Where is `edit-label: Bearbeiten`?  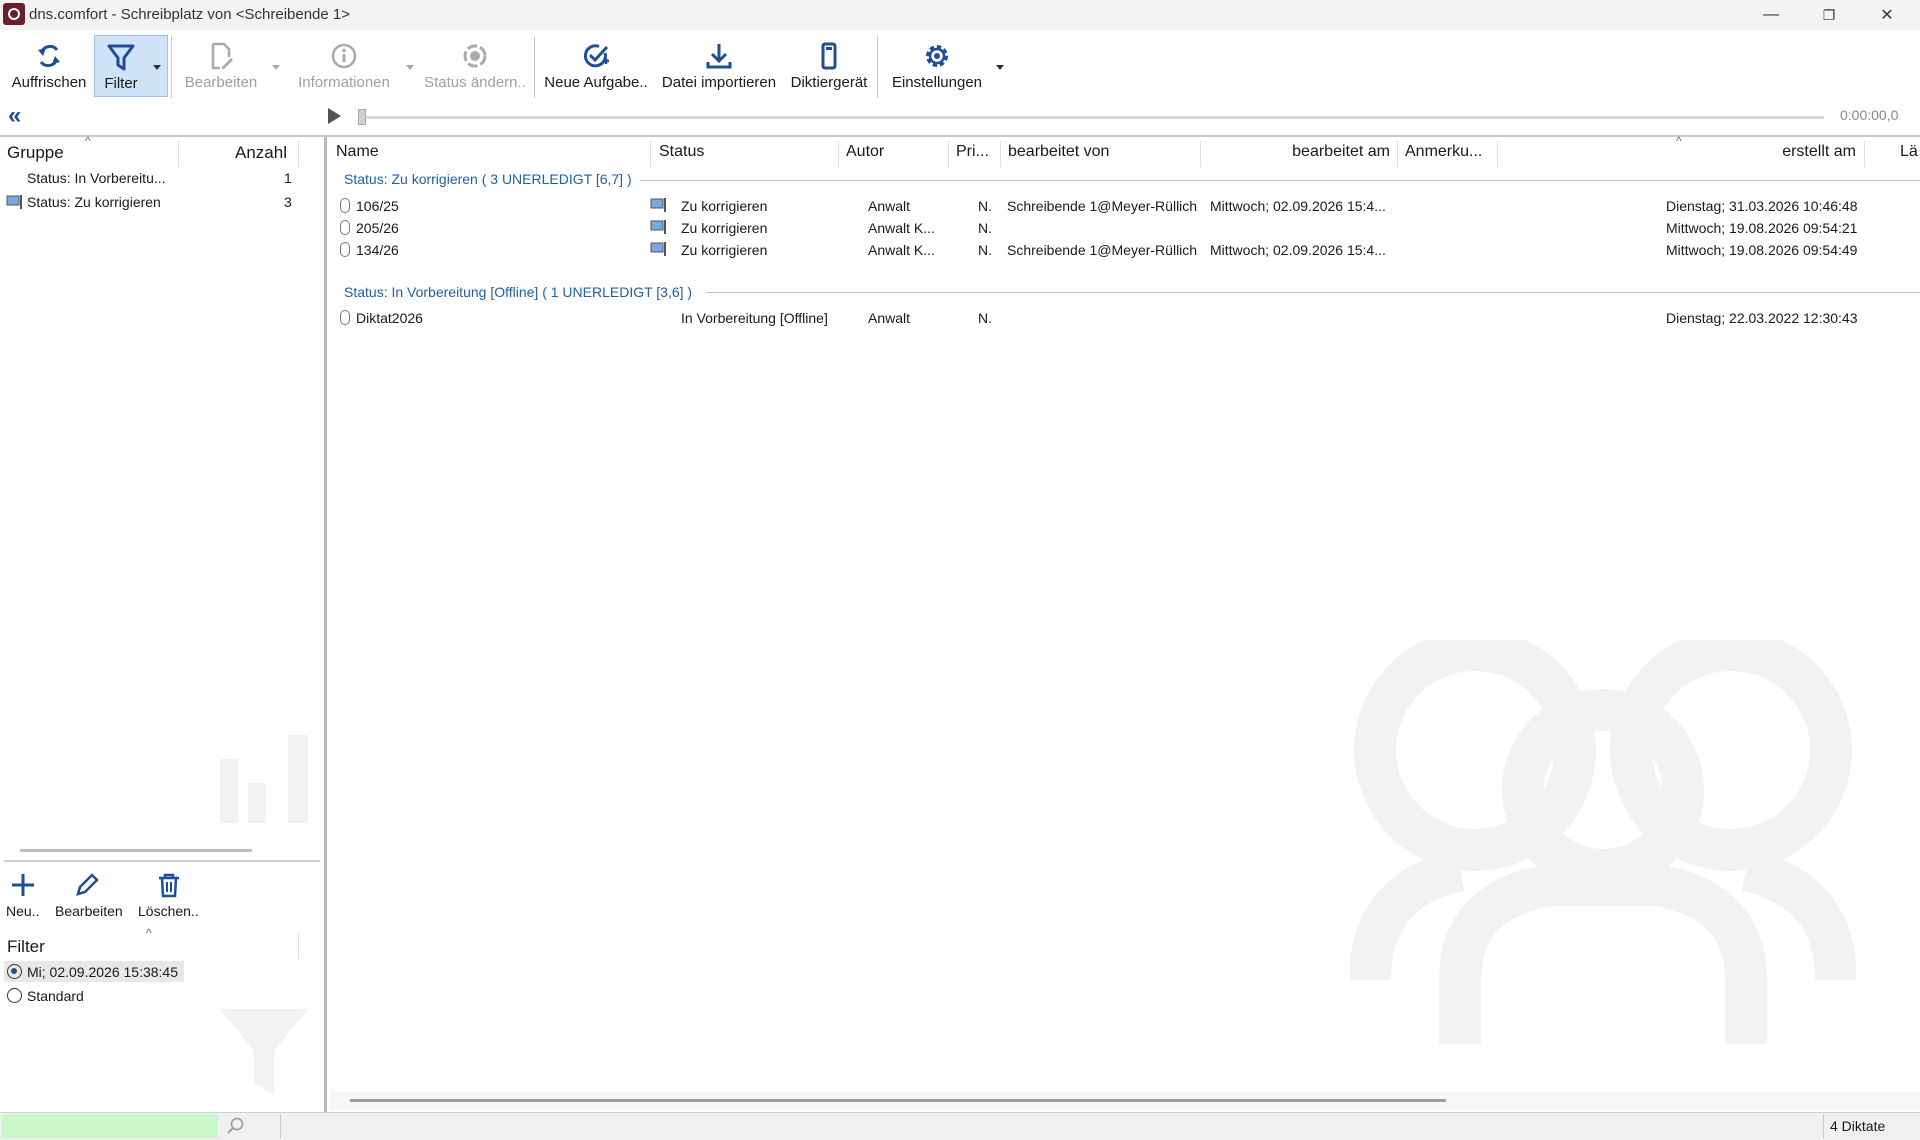
edit-label: Bearbeiten is located at coordinates (221, 82).